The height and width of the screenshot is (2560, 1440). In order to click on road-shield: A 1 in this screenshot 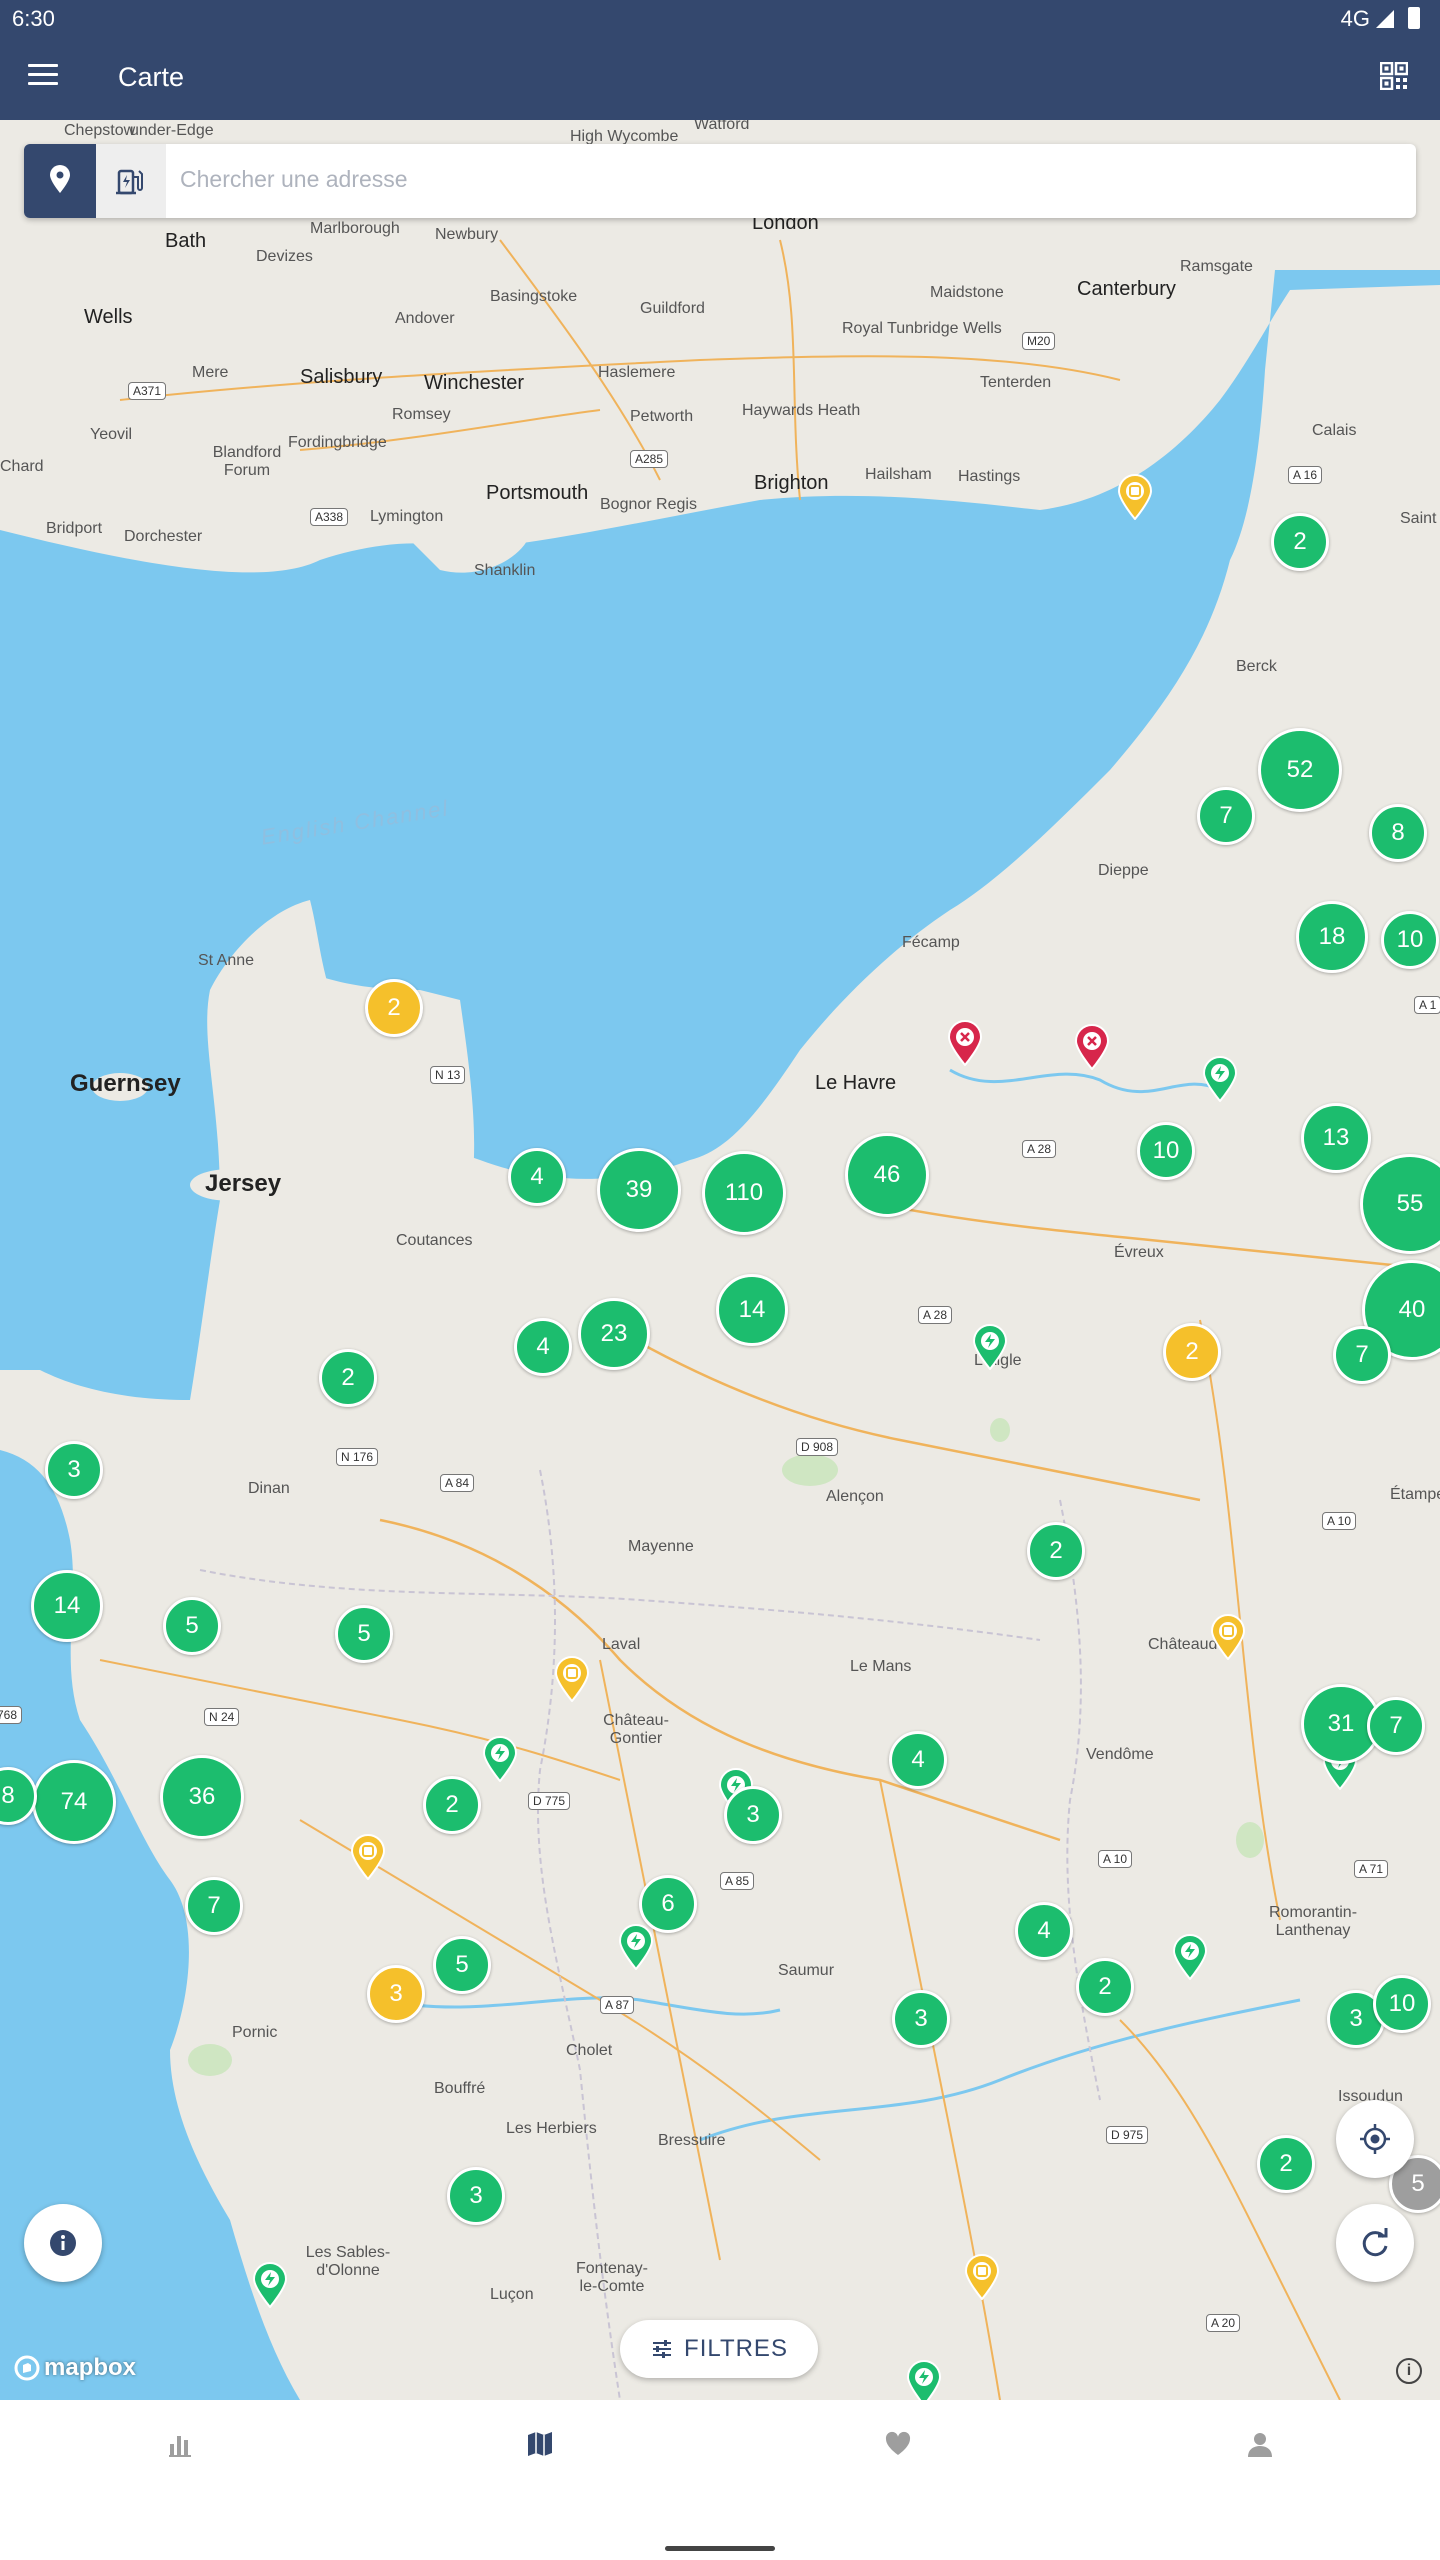, I will do `click(1427, 1005)`.